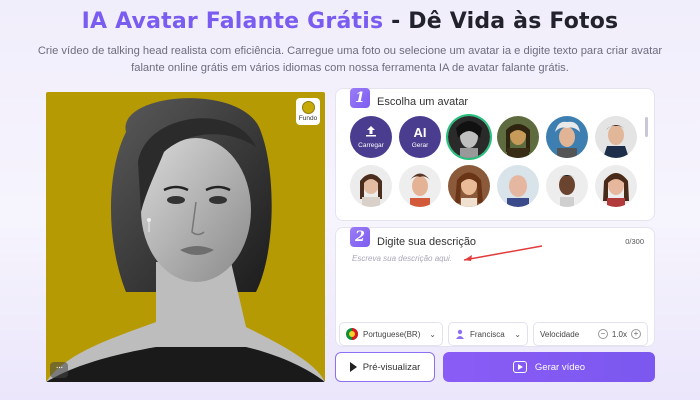 This screenshot has width=700, height=400. I want to click on video-icon, so click(519, 367).